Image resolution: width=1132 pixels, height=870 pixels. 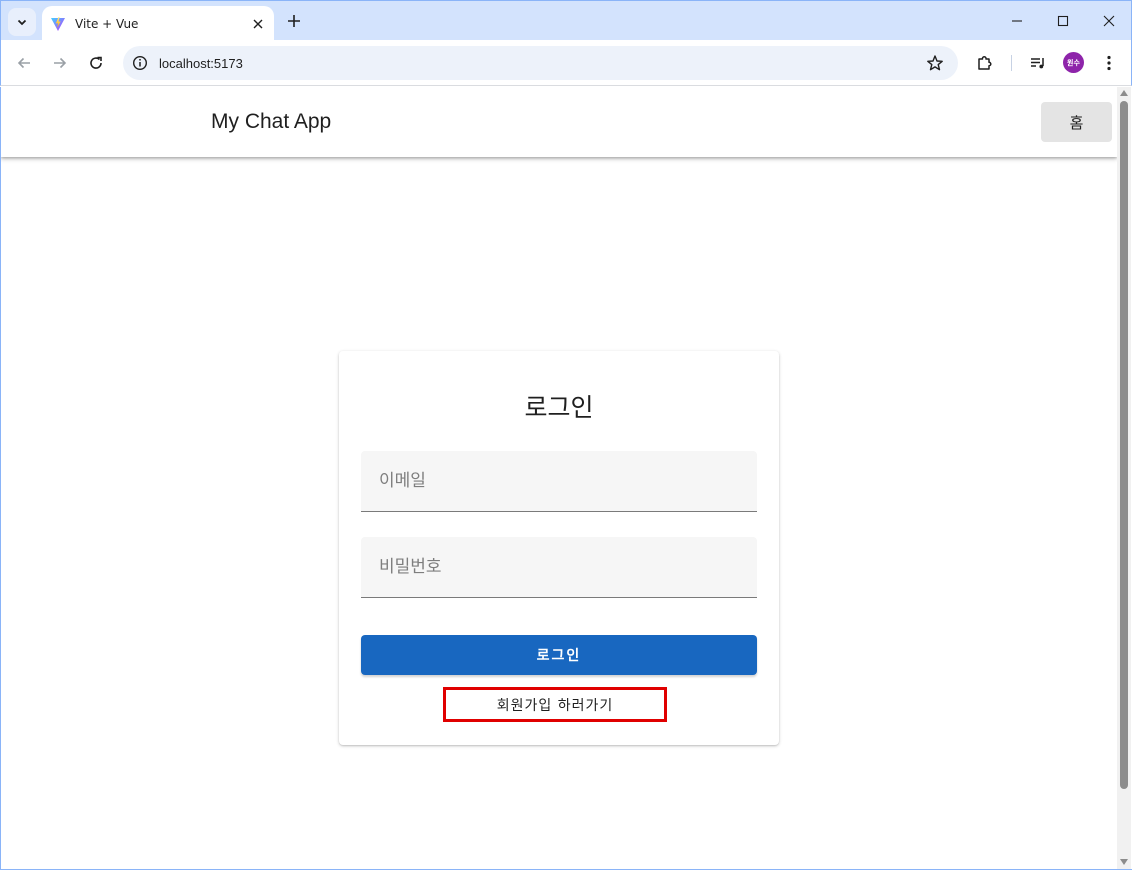 I want to click on reload-icon, so click(x=96, y=62).